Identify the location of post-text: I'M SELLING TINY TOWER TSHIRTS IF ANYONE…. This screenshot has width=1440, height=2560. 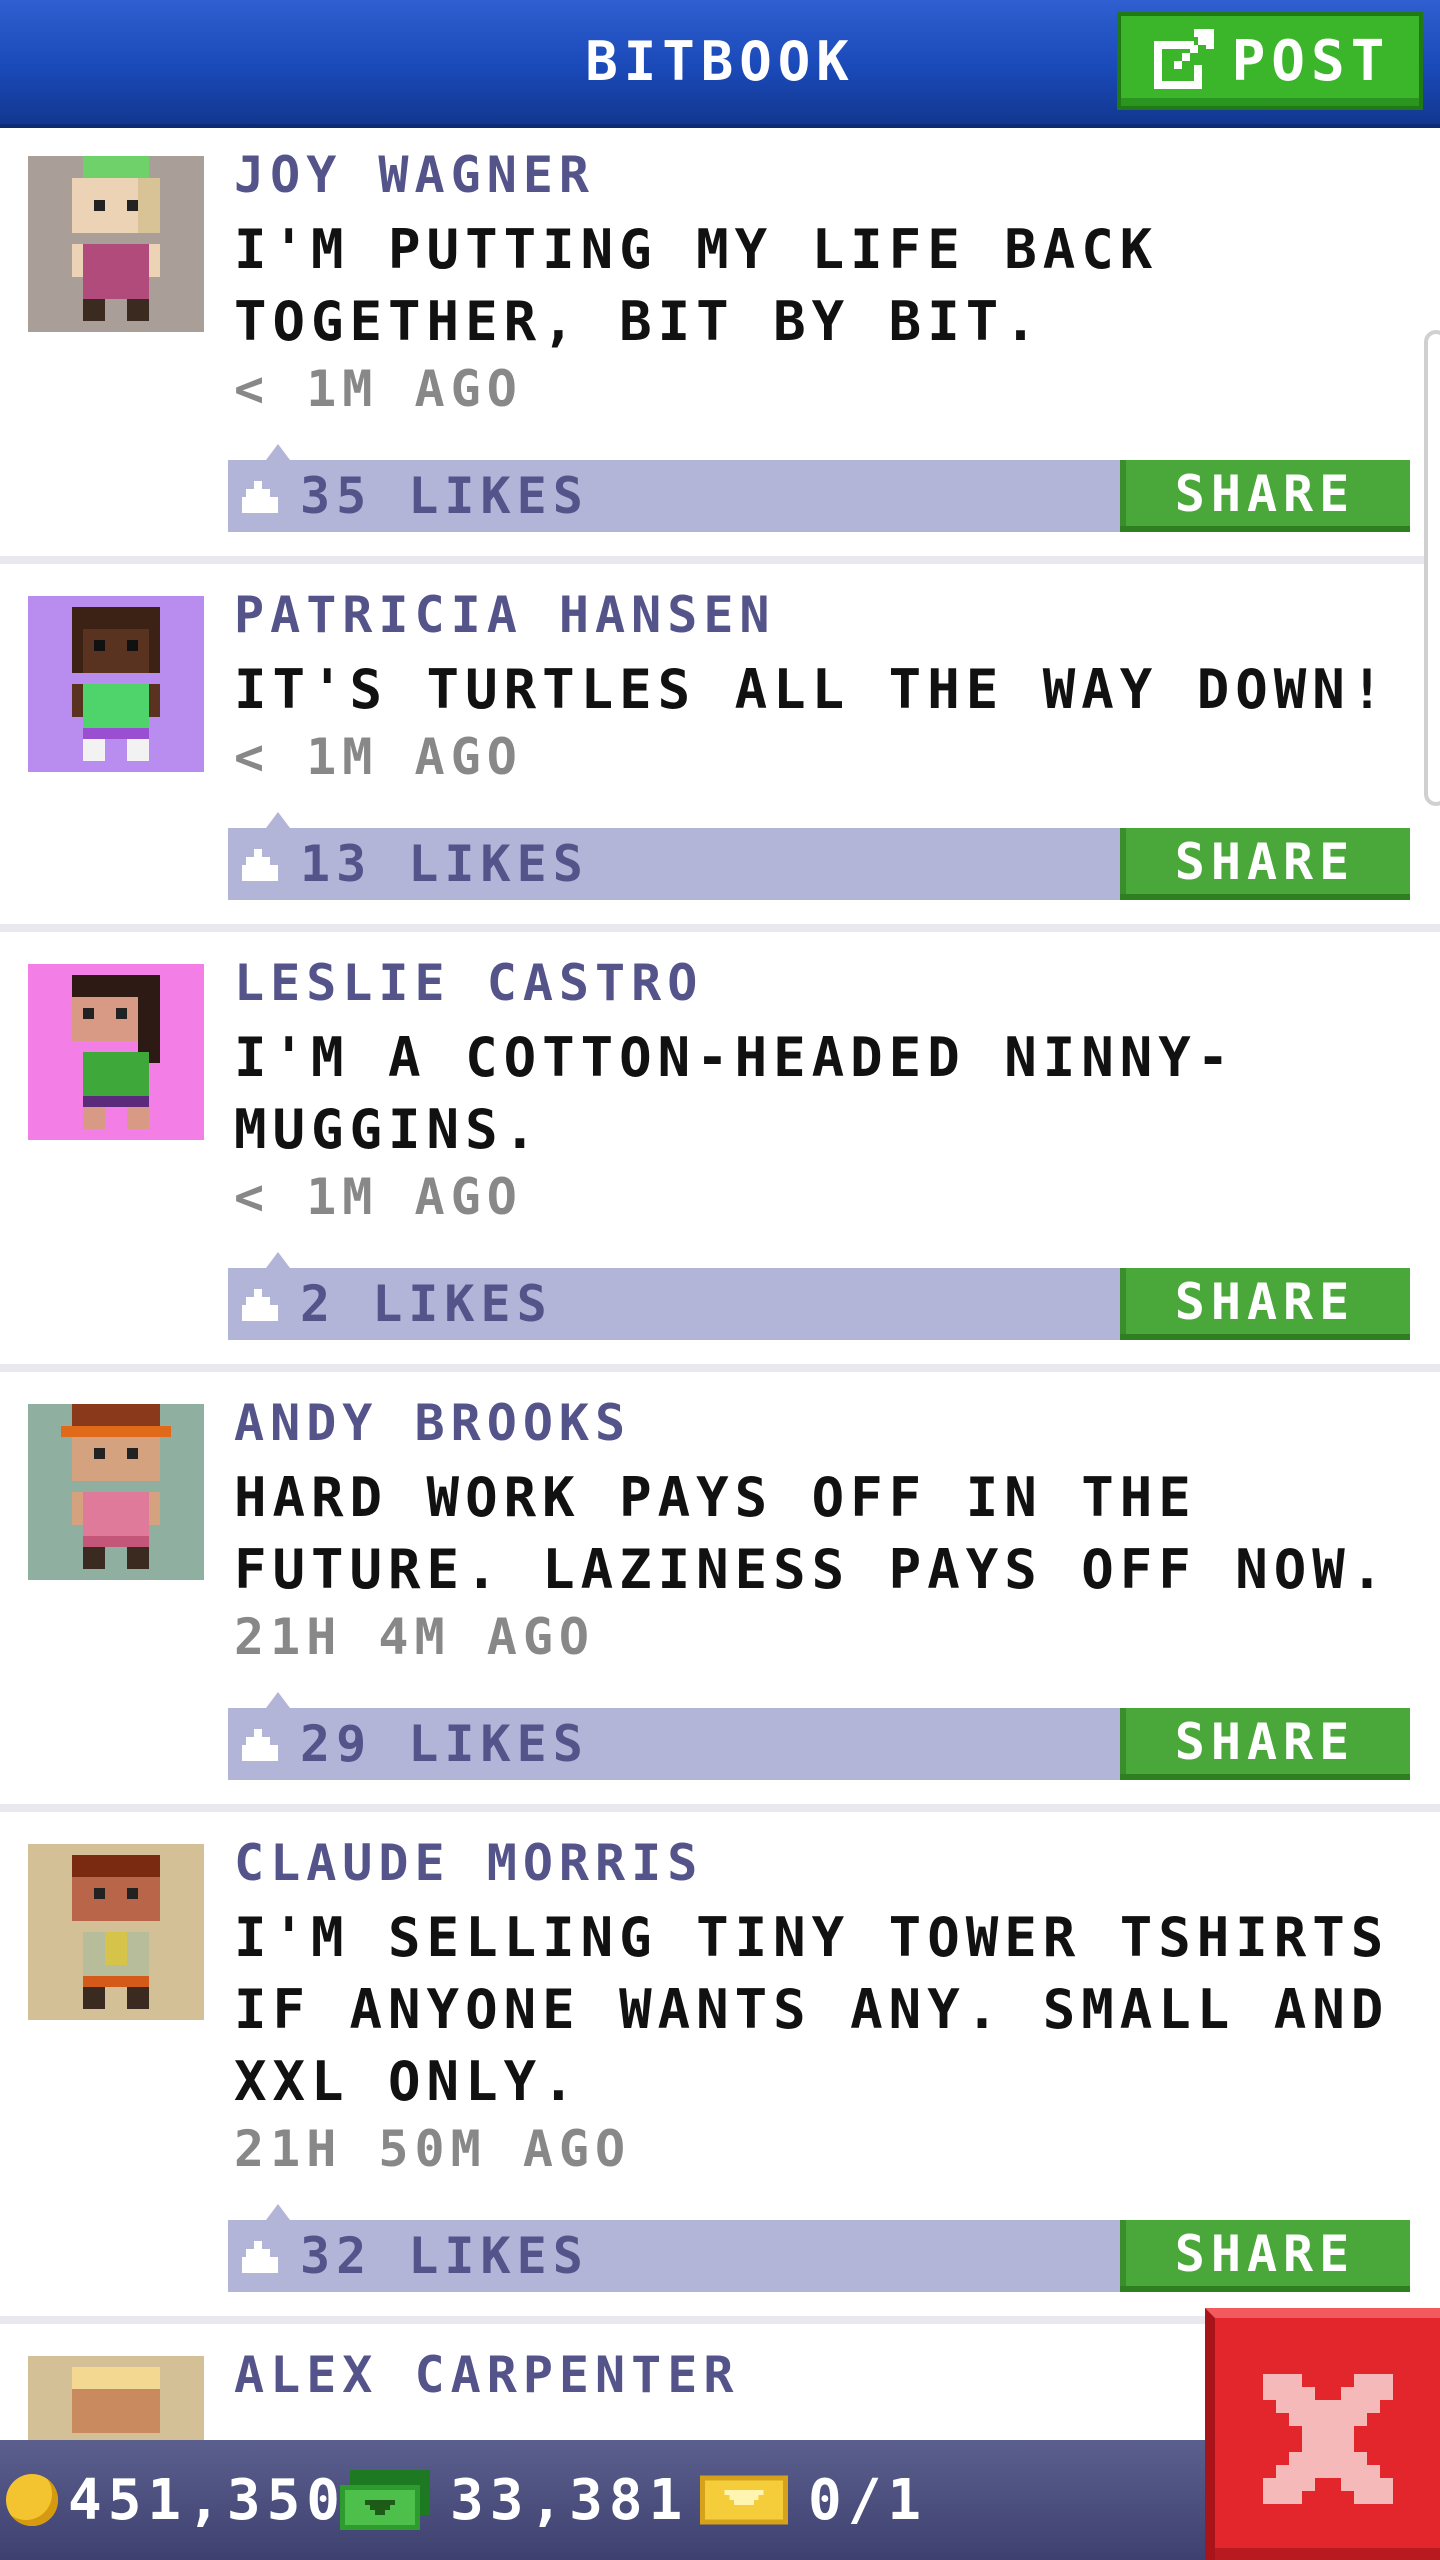
(812, 2009).